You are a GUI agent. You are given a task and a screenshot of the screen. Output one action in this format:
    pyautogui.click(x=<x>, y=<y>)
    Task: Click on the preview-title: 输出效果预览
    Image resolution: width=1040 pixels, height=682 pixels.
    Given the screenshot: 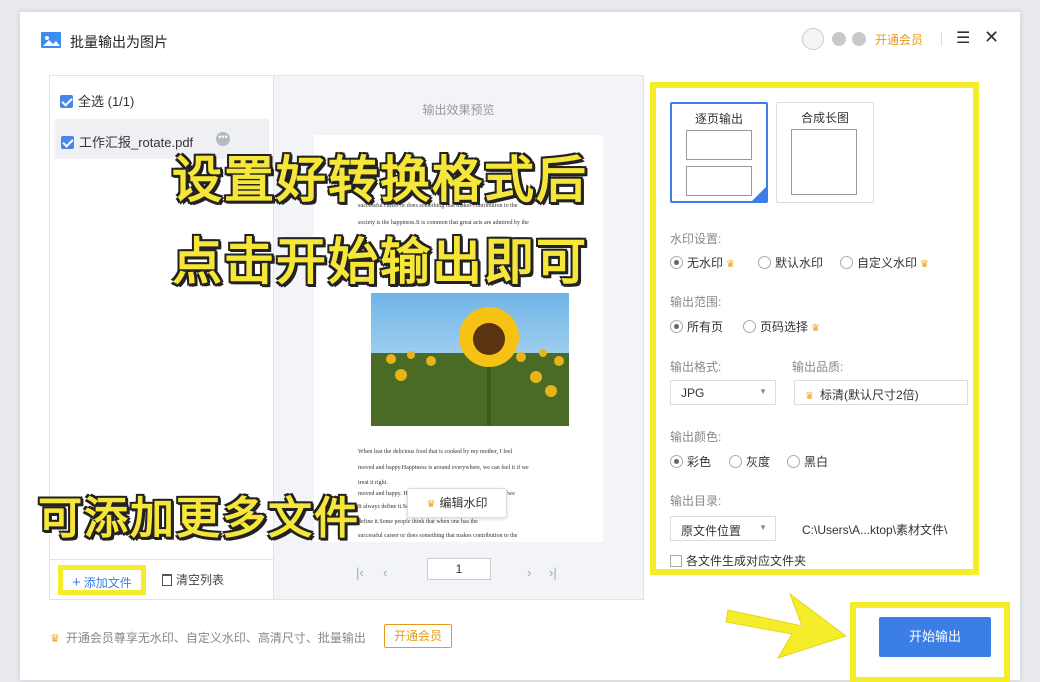 What is the action you would take?
    pyautogui.click(x=458, y=110)
    